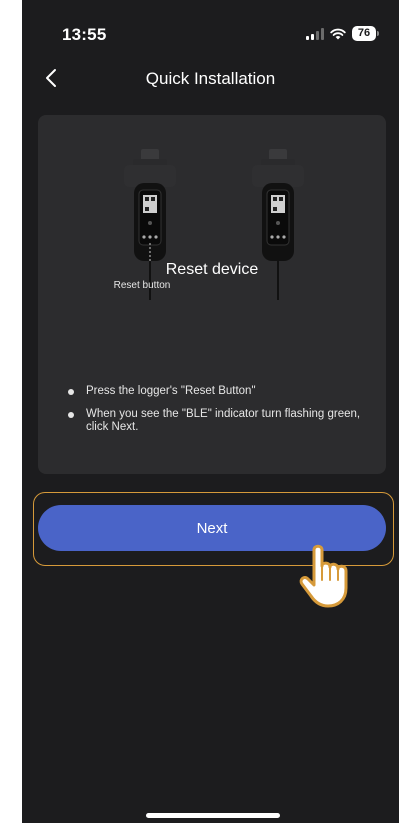 The width and height of the screenshot is (407, 823). What do you see at coordinates (84, 34) in the screenshot?
I see `status-time: 13:55` at bounding box center [84, 34].